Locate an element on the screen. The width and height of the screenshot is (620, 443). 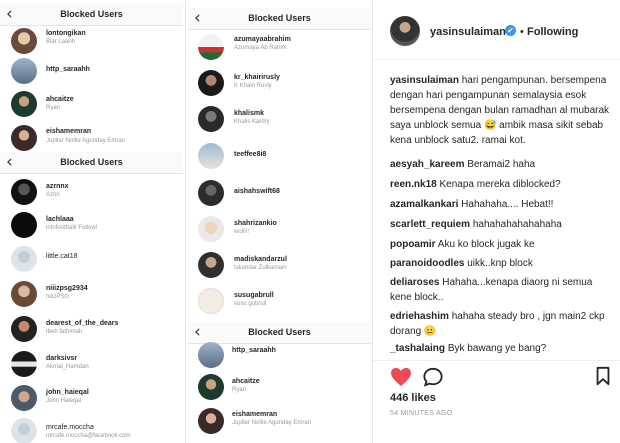
comment-text: Byk bawang ye bang? is located at coordinates (497, 348).